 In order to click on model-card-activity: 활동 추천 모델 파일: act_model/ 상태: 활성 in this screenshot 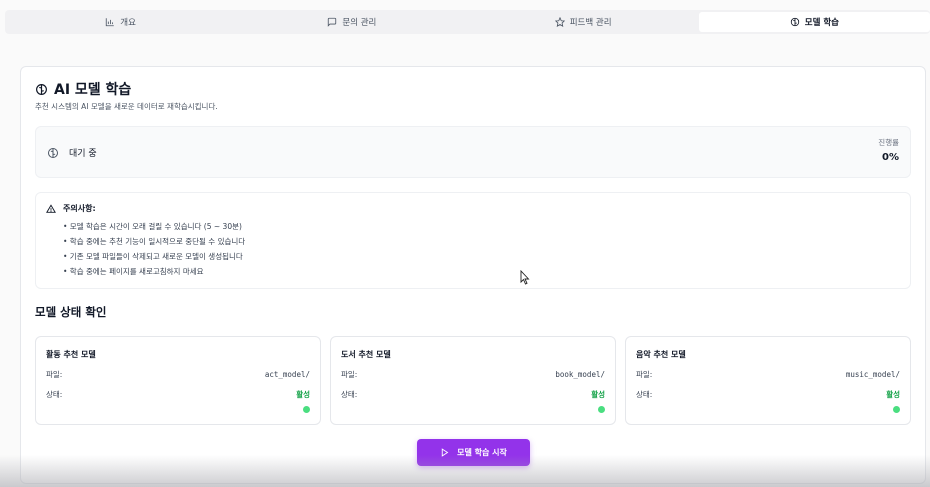, I will do `click(178, 380)`.